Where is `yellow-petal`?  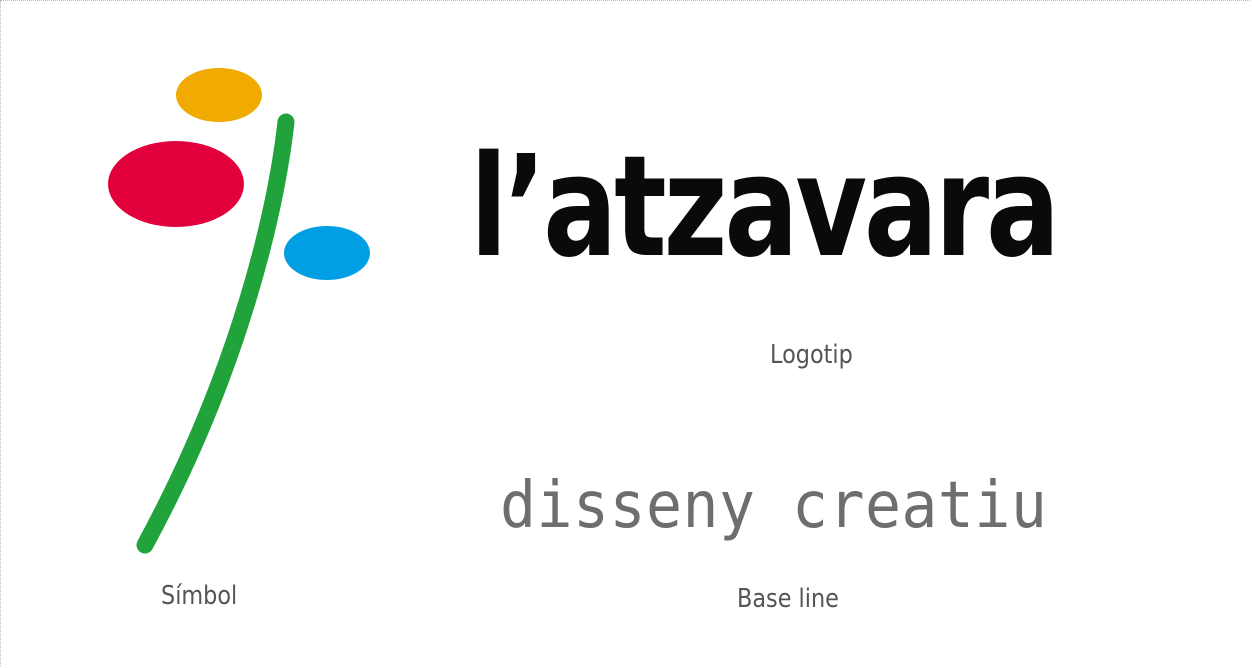 yellow-petal is located at coordinates (219, 95).